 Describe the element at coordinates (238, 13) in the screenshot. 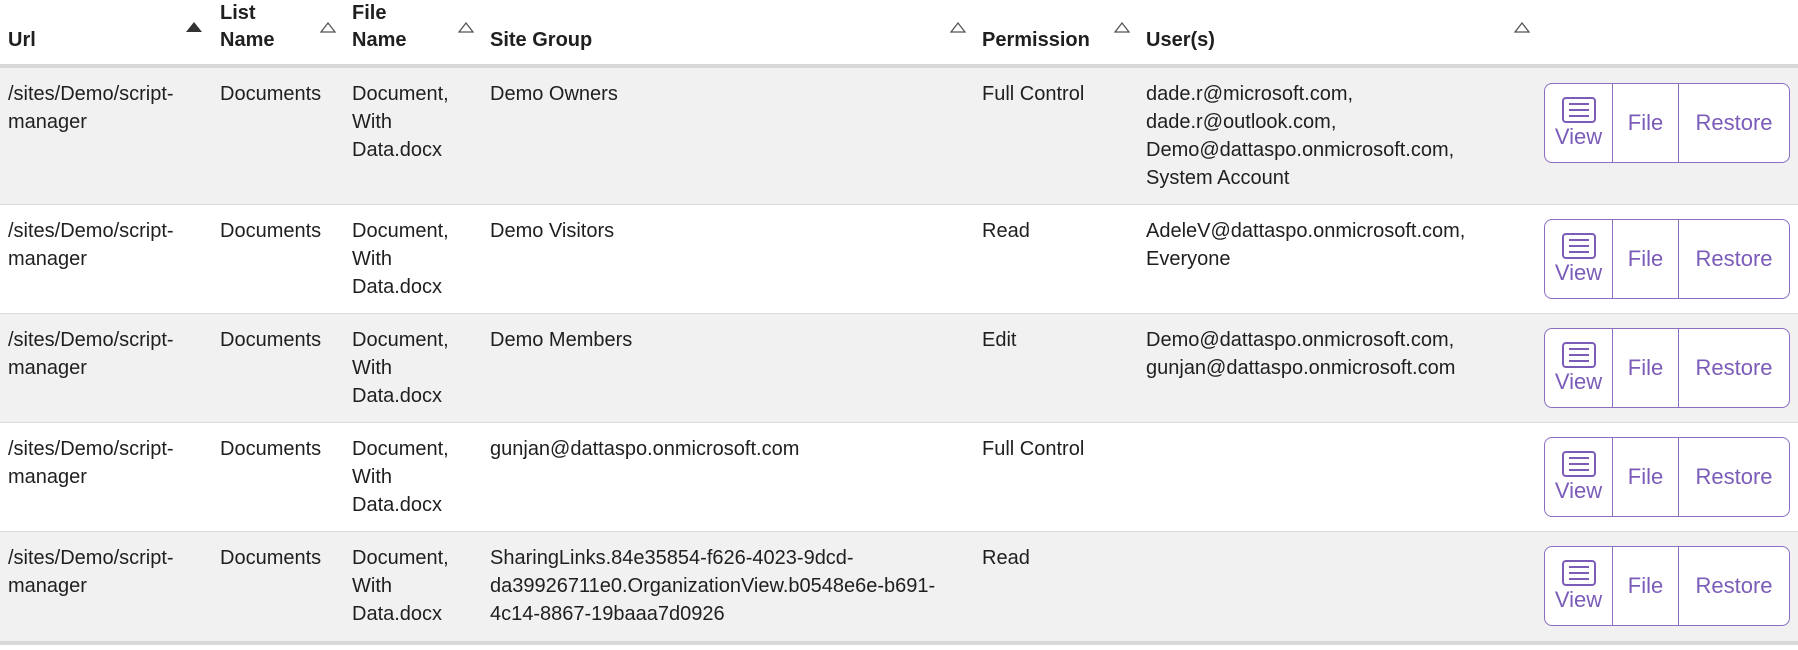

I see `column-header-label: List` at that location.